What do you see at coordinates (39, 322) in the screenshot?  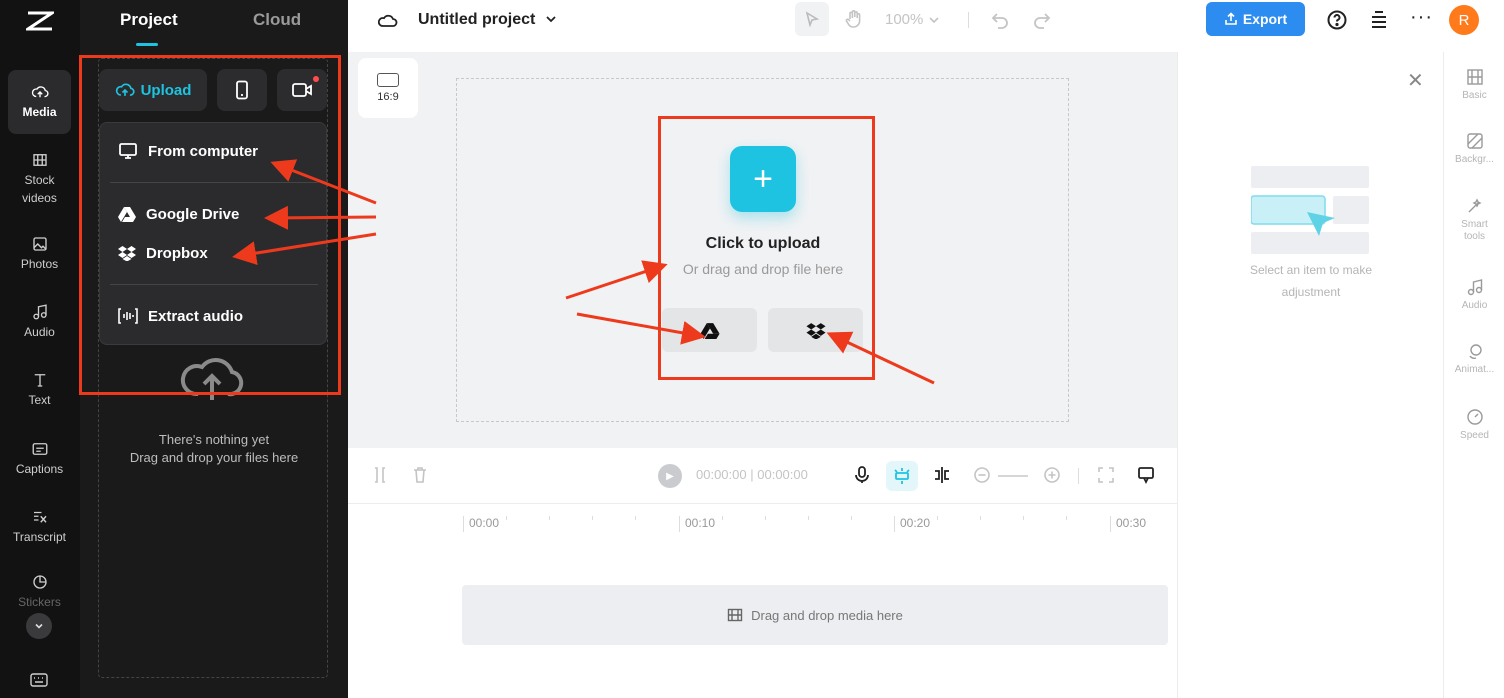 I see `rail-item-audio: Audio` at bounding box center [39, 322].